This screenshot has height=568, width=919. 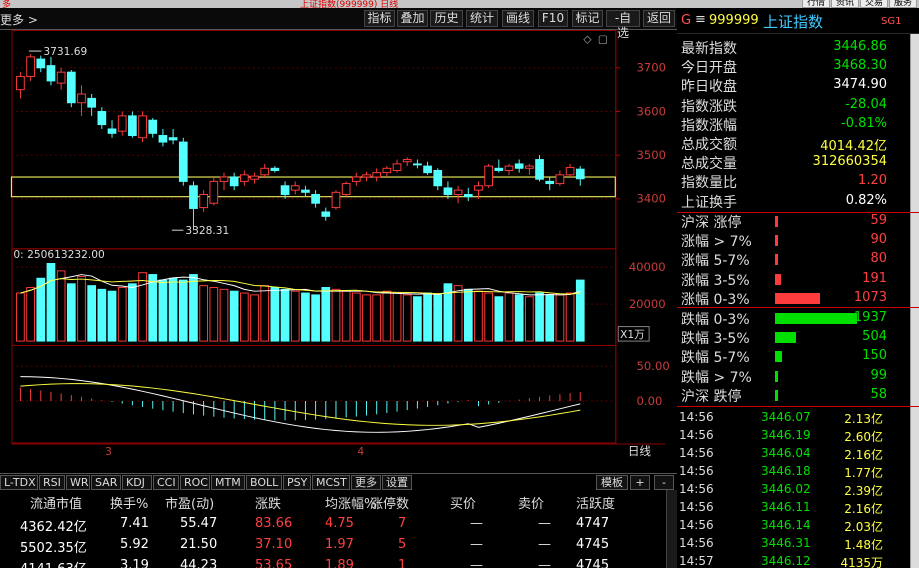 What do you see at coordinates (195, 482) in the screenshot?
I see `indicator-tab: ROC` at bounding box center [195, 482].